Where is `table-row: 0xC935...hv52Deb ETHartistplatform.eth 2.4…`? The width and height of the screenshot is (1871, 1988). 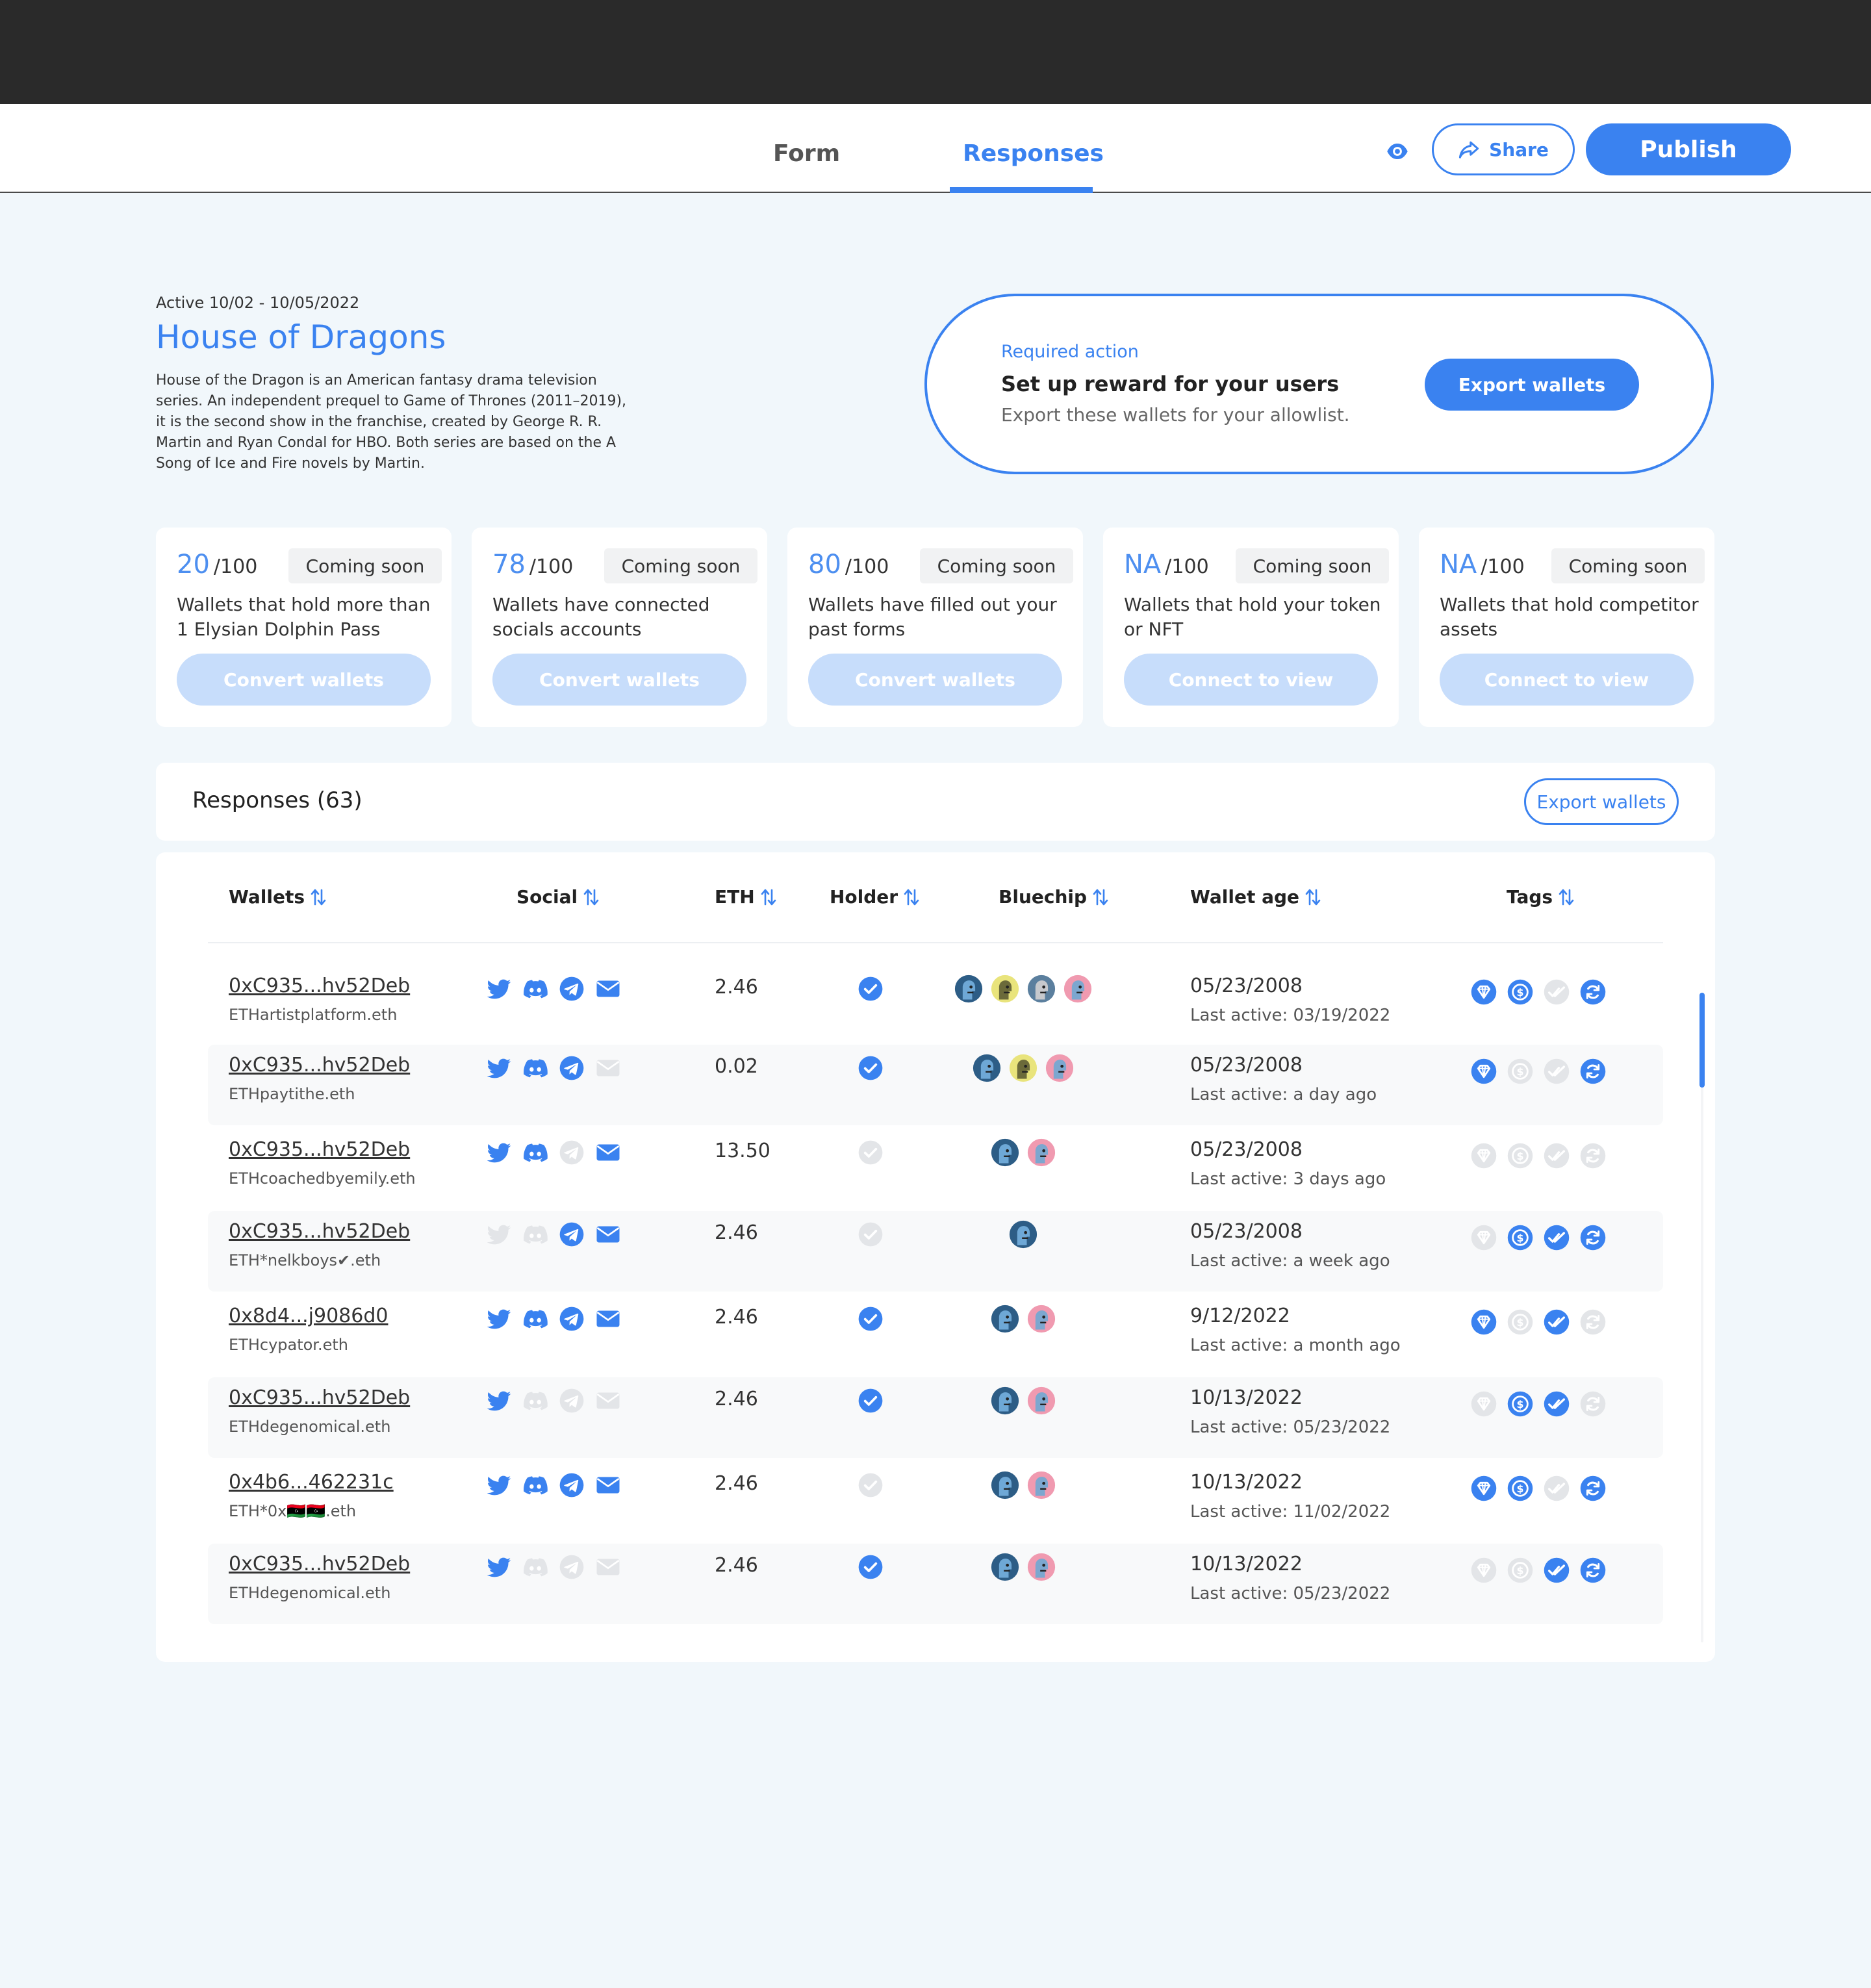
table-row: 0xC935...hv52Deb ETHartistplatform.eth 2.4… is located at coordinates (935, 1005).